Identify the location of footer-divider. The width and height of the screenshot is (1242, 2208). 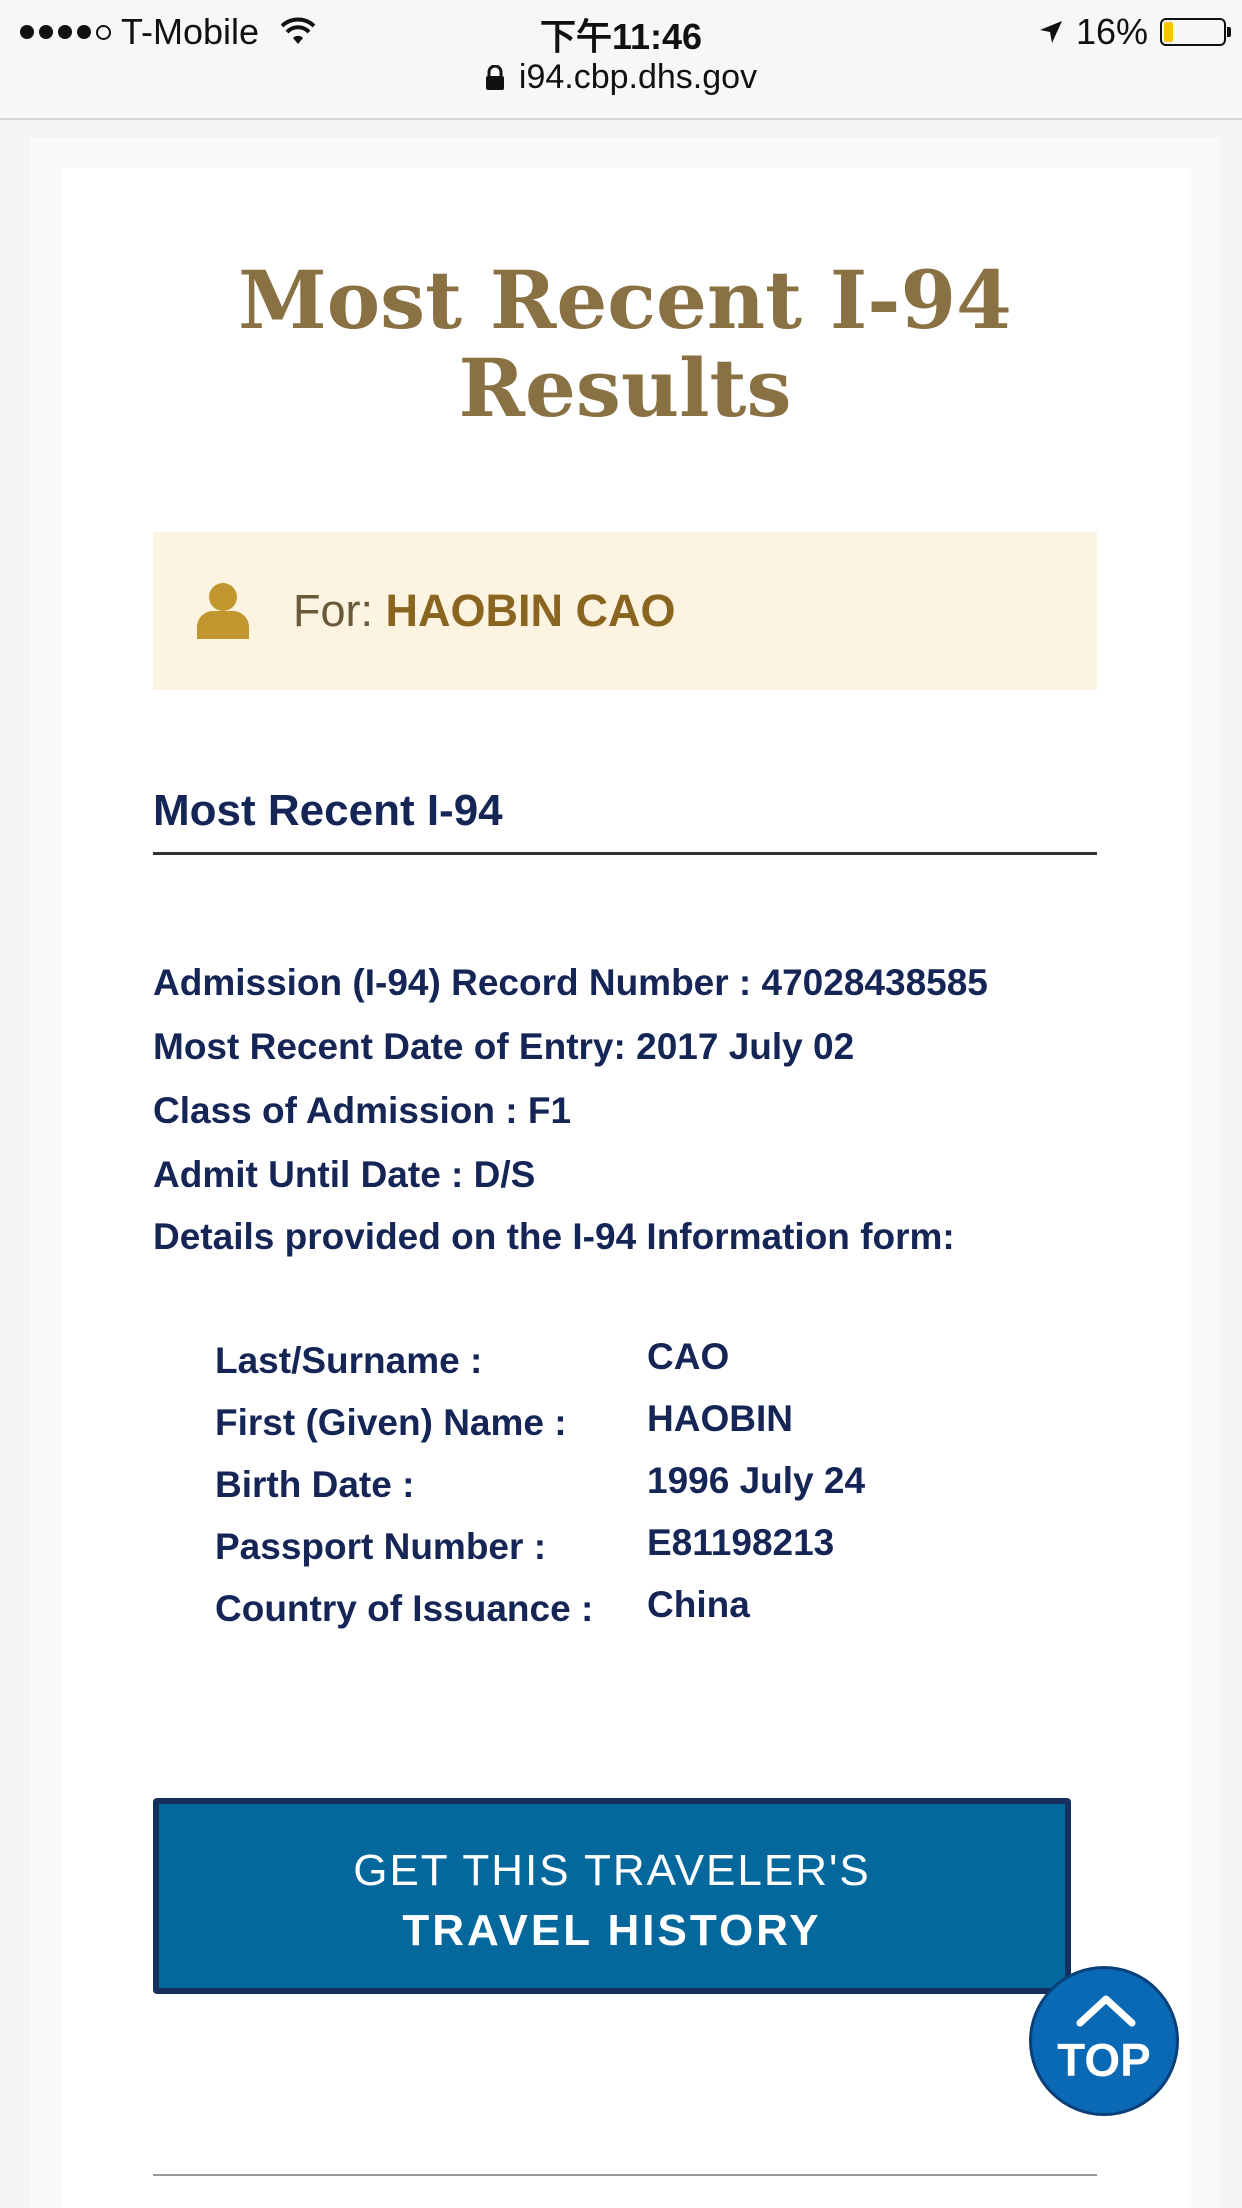
(625, 2175).